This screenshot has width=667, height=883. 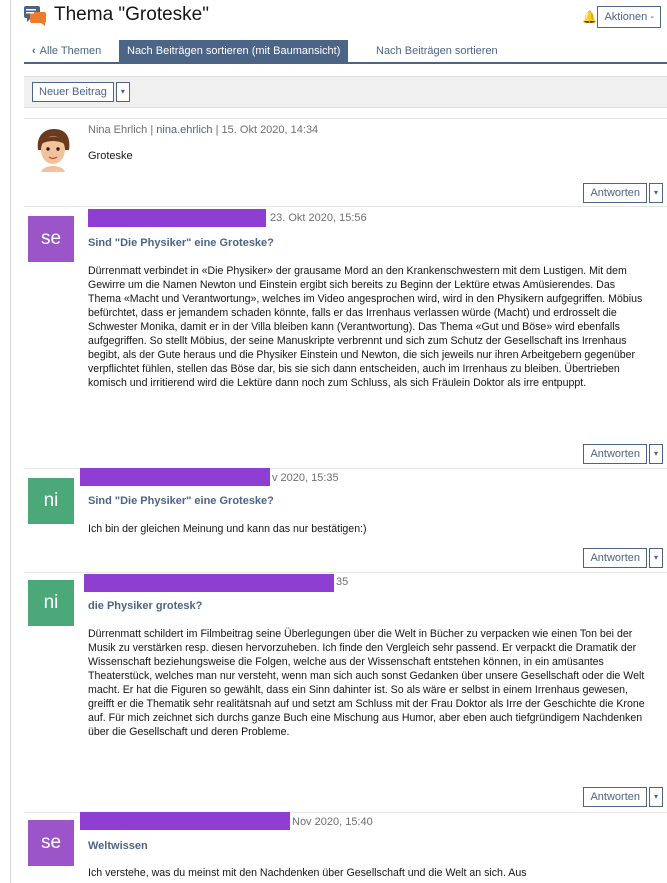 What do you see at coordinates (145, 606) in the screenshot?
I see `post-subject-link: die Physiker grotesk?` at bounding box center [145, 606].